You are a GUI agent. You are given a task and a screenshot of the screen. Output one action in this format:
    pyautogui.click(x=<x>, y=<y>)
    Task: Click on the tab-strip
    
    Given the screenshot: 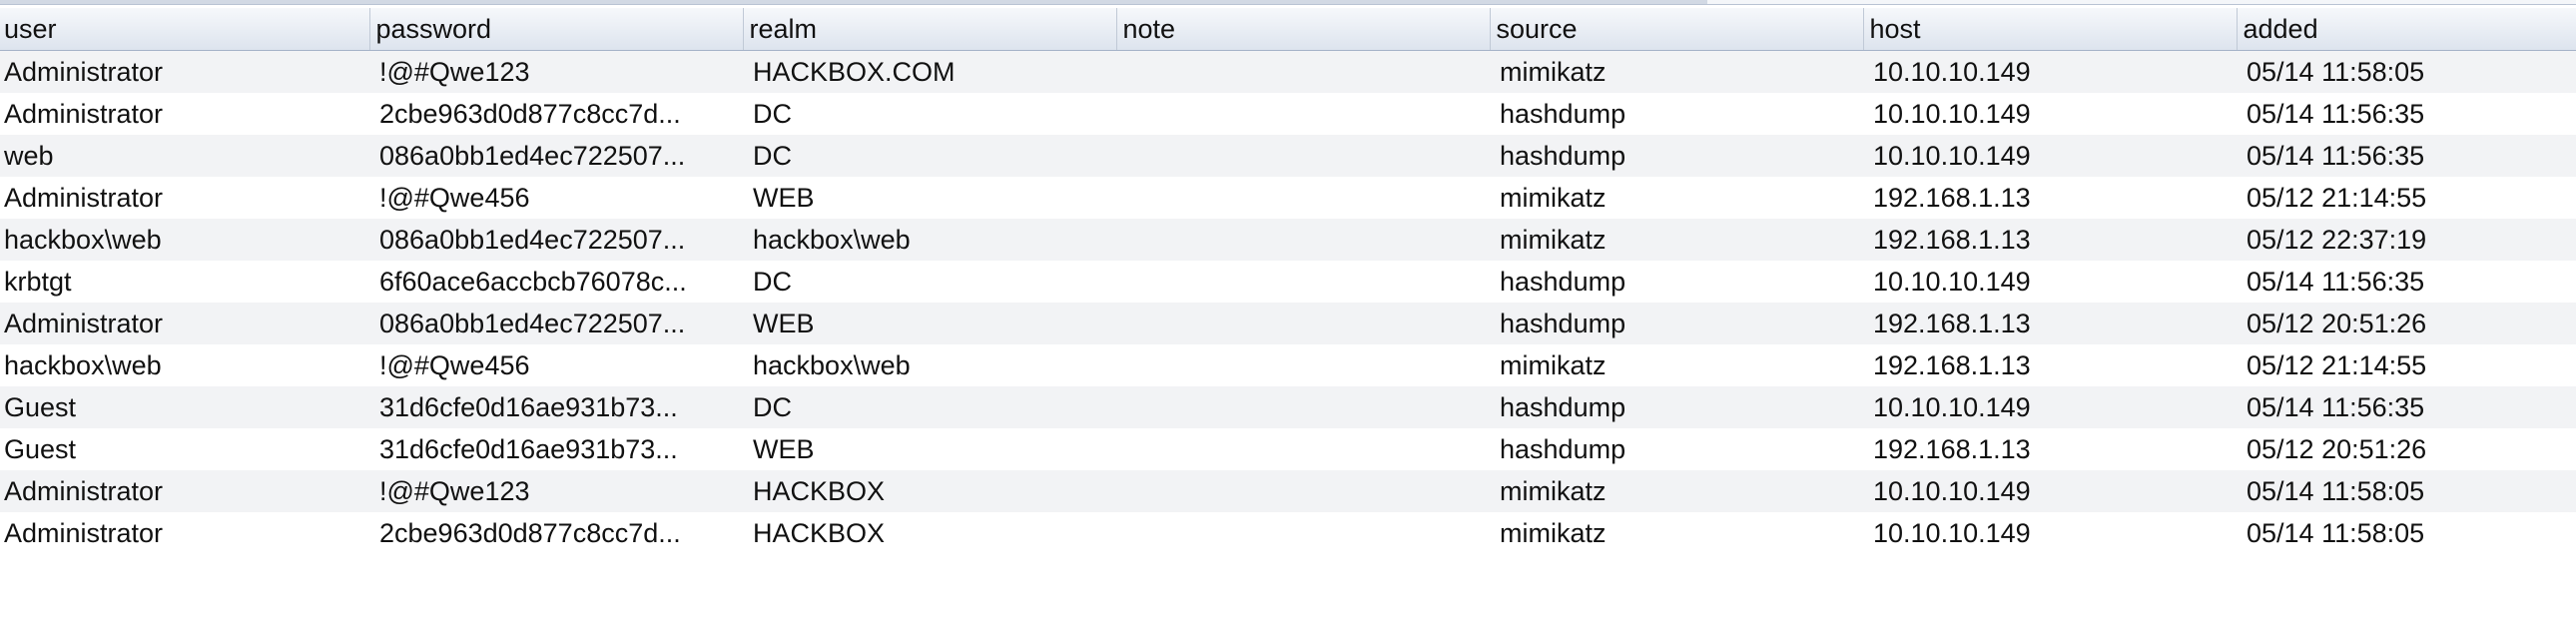 What is the action you would take?
    pyautogui.click(x=1288, y=2)
    